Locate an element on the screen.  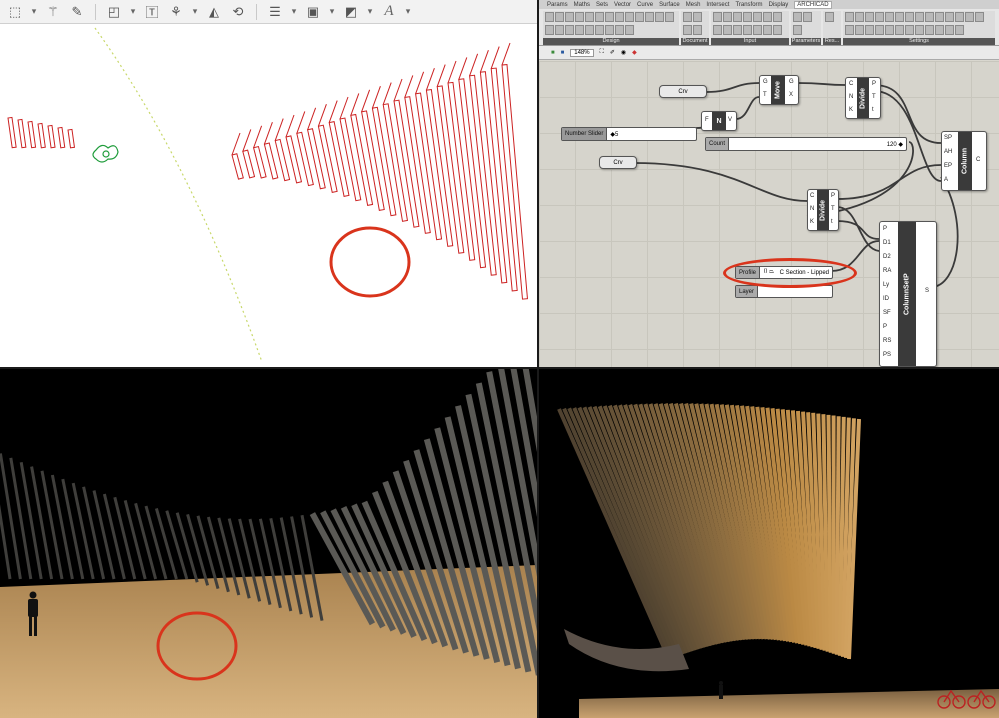
move-title: Move is located at coordinates (778, 90).